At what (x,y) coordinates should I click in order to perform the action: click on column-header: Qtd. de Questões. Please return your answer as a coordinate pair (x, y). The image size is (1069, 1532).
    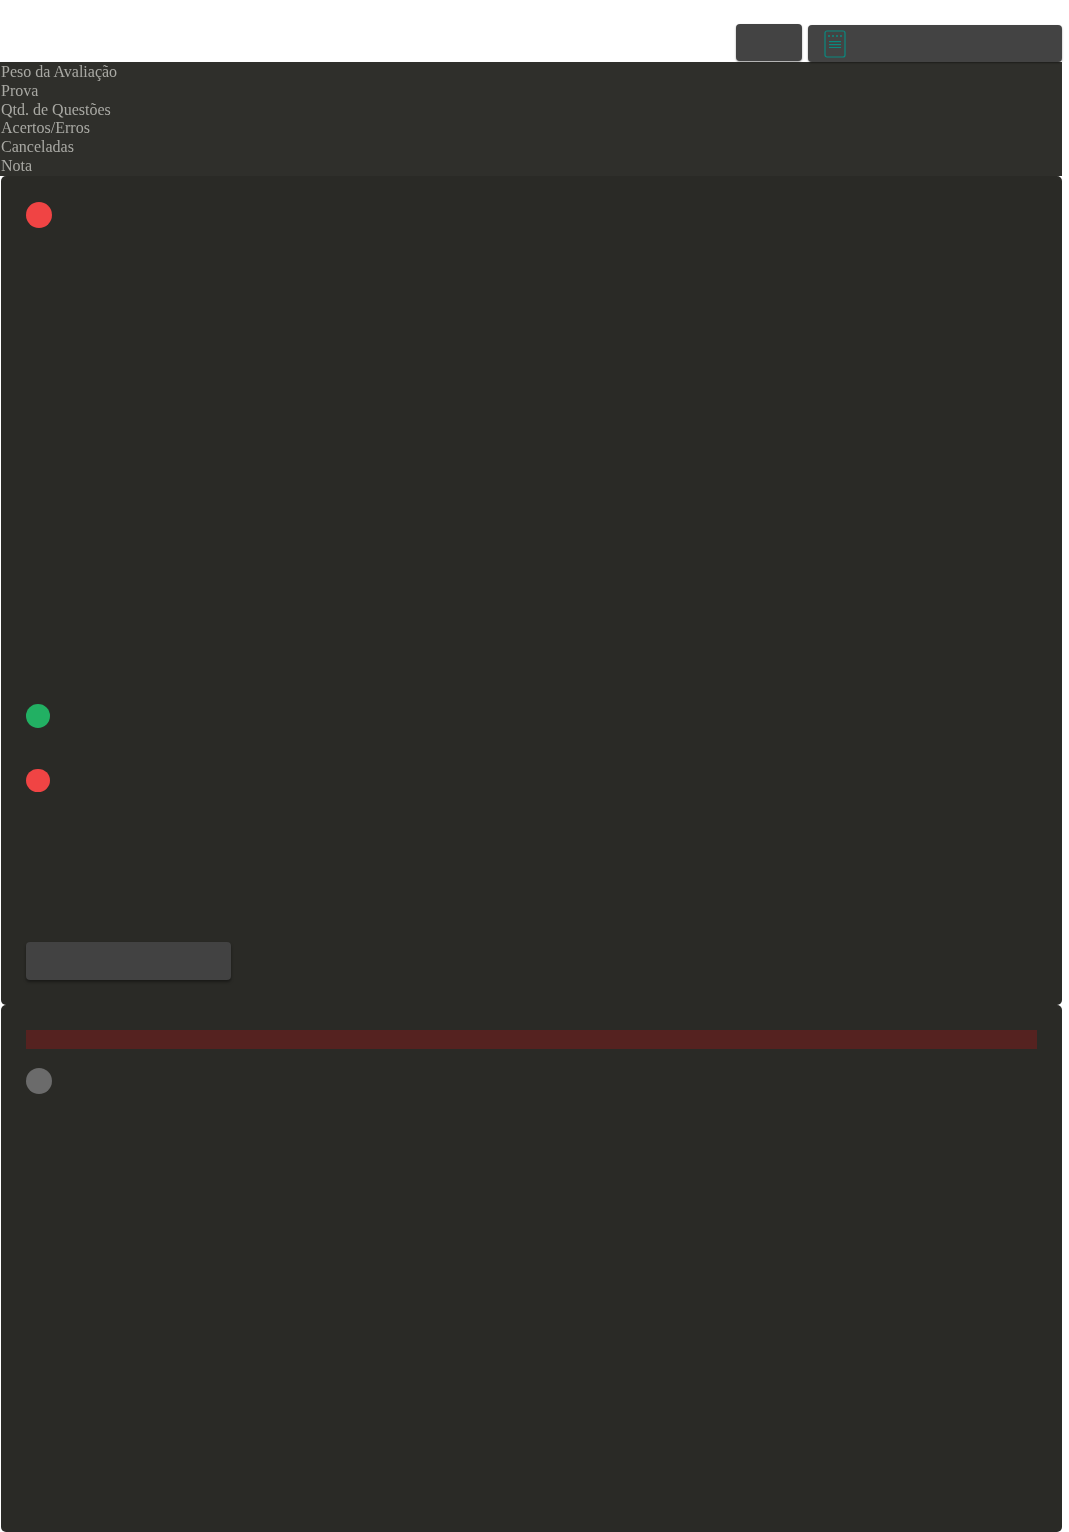
    Looking at the image, I should click on (55, 110).